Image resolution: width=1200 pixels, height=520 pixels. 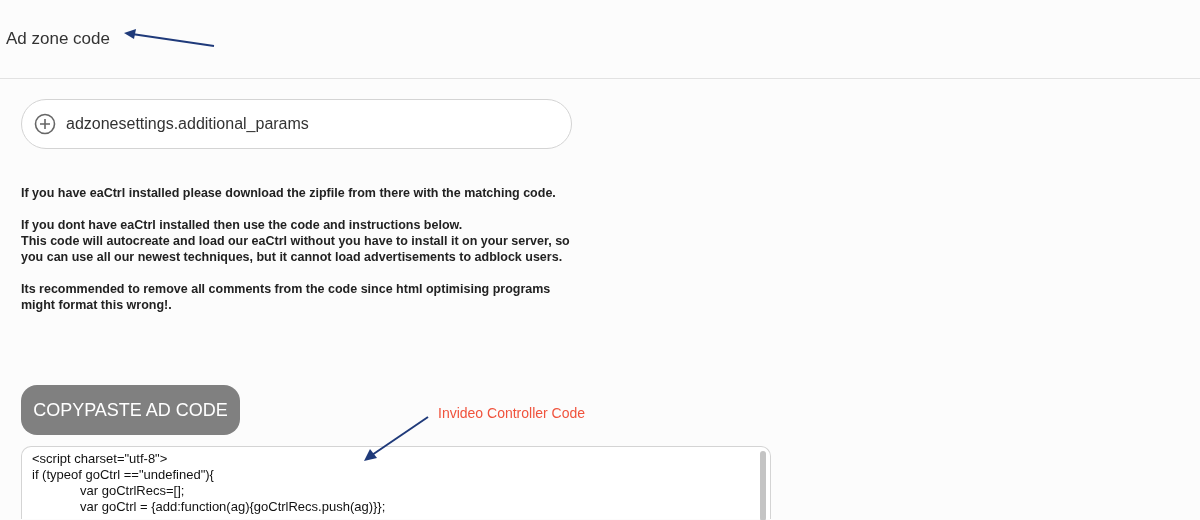 What do you see at coordinates (296, 241) in the screenshot?
I see `instruction-text: If you dont have eaCtrl installed then use the code and instructions below. This code will autocreate and load our eaCtrl without you have to install it on your server, so you can use all our newest techniques, but it cannot load advertisements to adblock users.` at bounding box center [296, 241].